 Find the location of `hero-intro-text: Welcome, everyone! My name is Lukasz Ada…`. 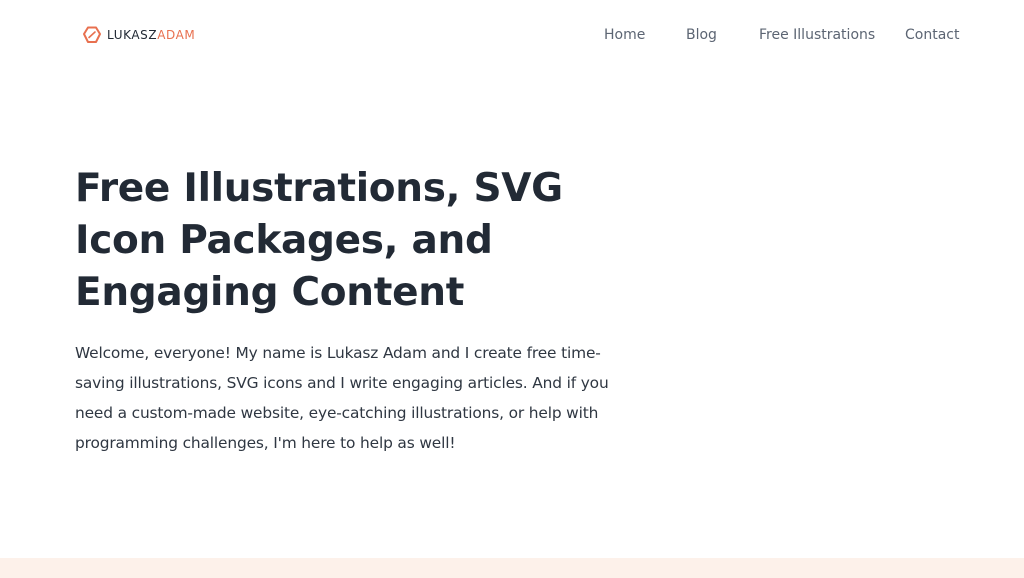

hero-intro-text: Welcome, everyone! My name is Lukasz Ada… is located at coordinates (342, 398).